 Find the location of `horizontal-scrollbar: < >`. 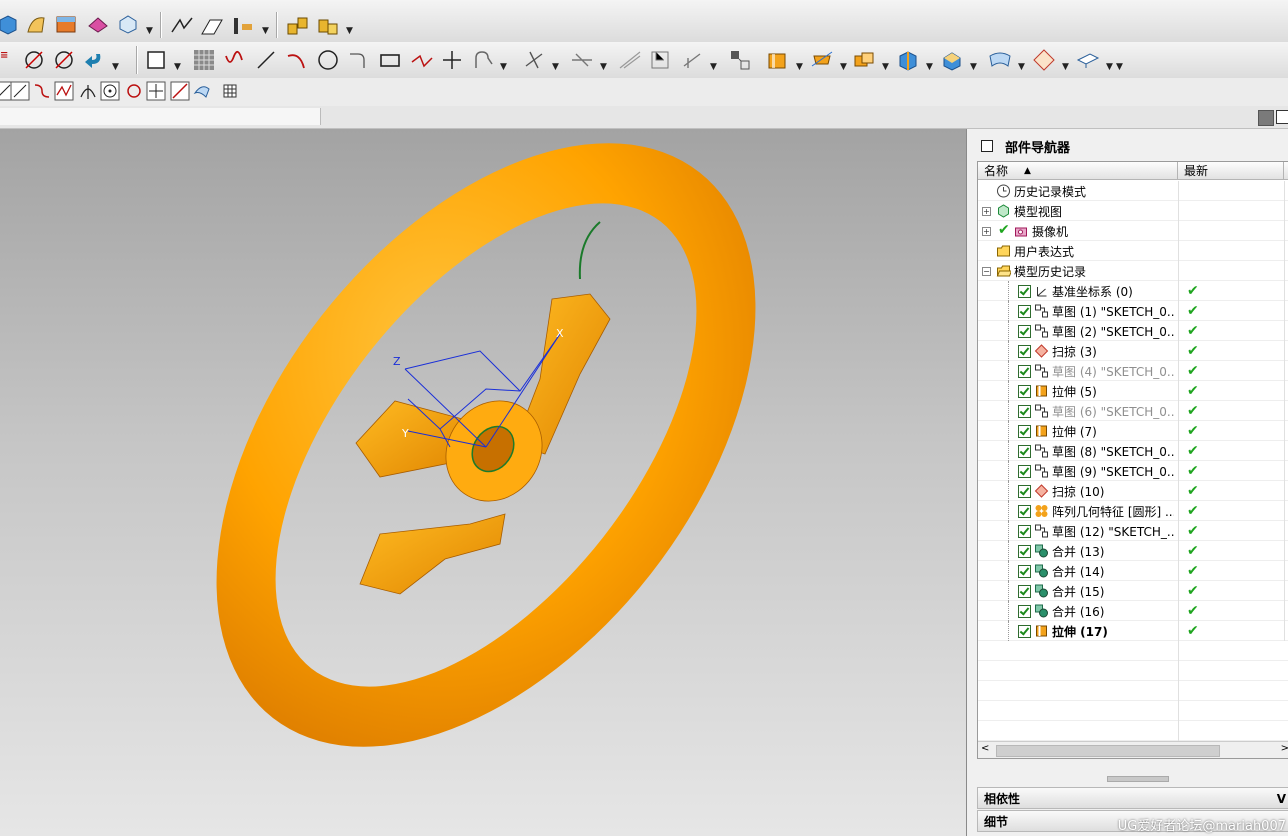

horizontal-scrollbar: < > is located at coordinates (1133, 749).